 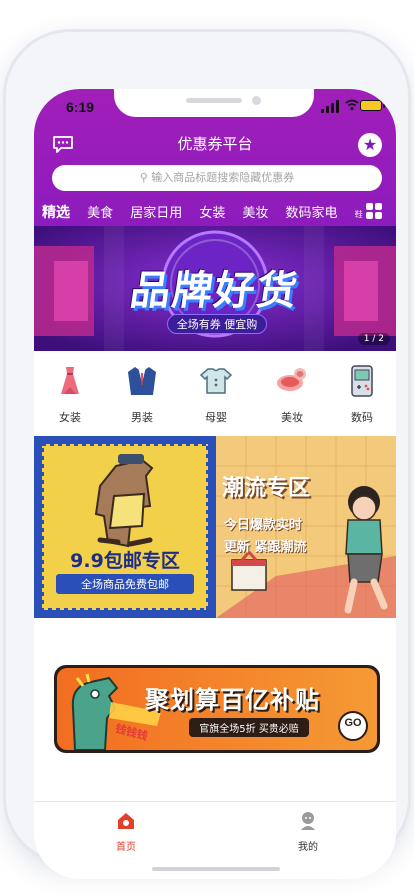 What do you see at coordinates (249, 727) in the screenshot?
I see `ad-subtitle: 官旗全场5折 买贵必赔` at bounding box center [249, 727].